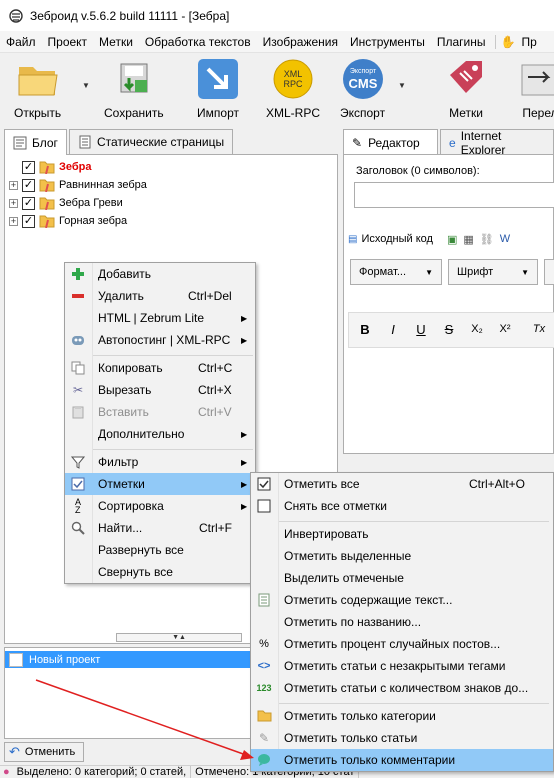 The image size is (554, 778). What do you see at coordinates (402, 760) in the screenshot?
I see `submenu-item-mark-comments-only: Отметить только комментарии` at bounding box center [402, 760].